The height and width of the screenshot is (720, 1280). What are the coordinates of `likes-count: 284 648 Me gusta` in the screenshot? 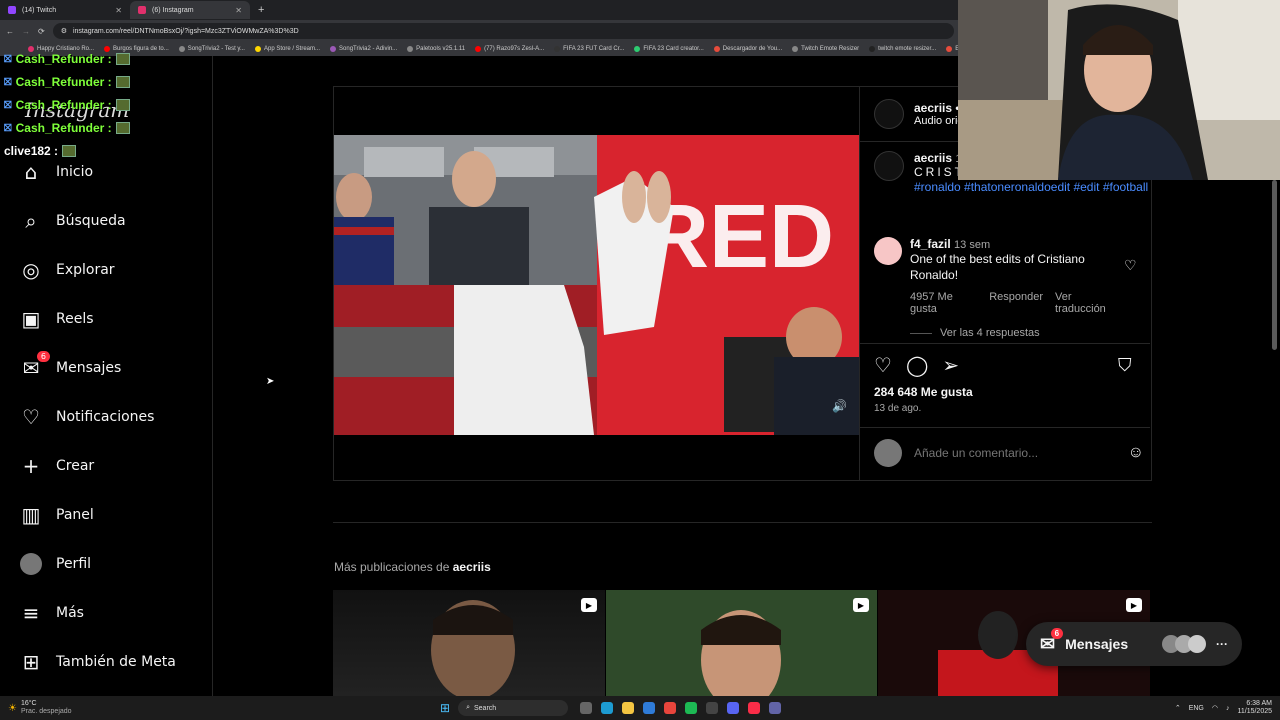 It's located at (923, 392).